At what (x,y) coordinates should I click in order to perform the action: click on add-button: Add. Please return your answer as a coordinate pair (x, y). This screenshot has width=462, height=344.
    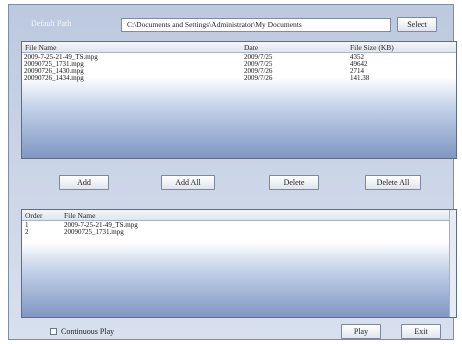
    Looking at the image, I should click on (84, 182).